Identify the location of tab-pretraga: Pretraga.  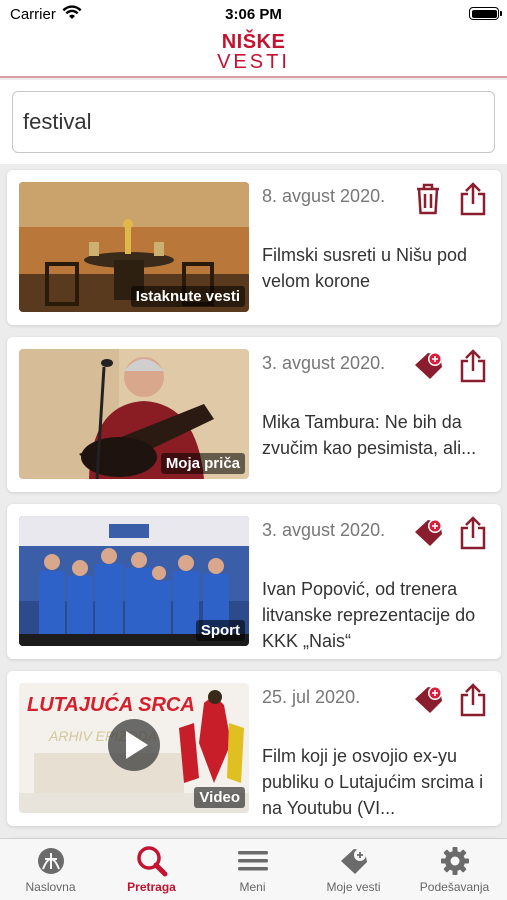
(151, 871).